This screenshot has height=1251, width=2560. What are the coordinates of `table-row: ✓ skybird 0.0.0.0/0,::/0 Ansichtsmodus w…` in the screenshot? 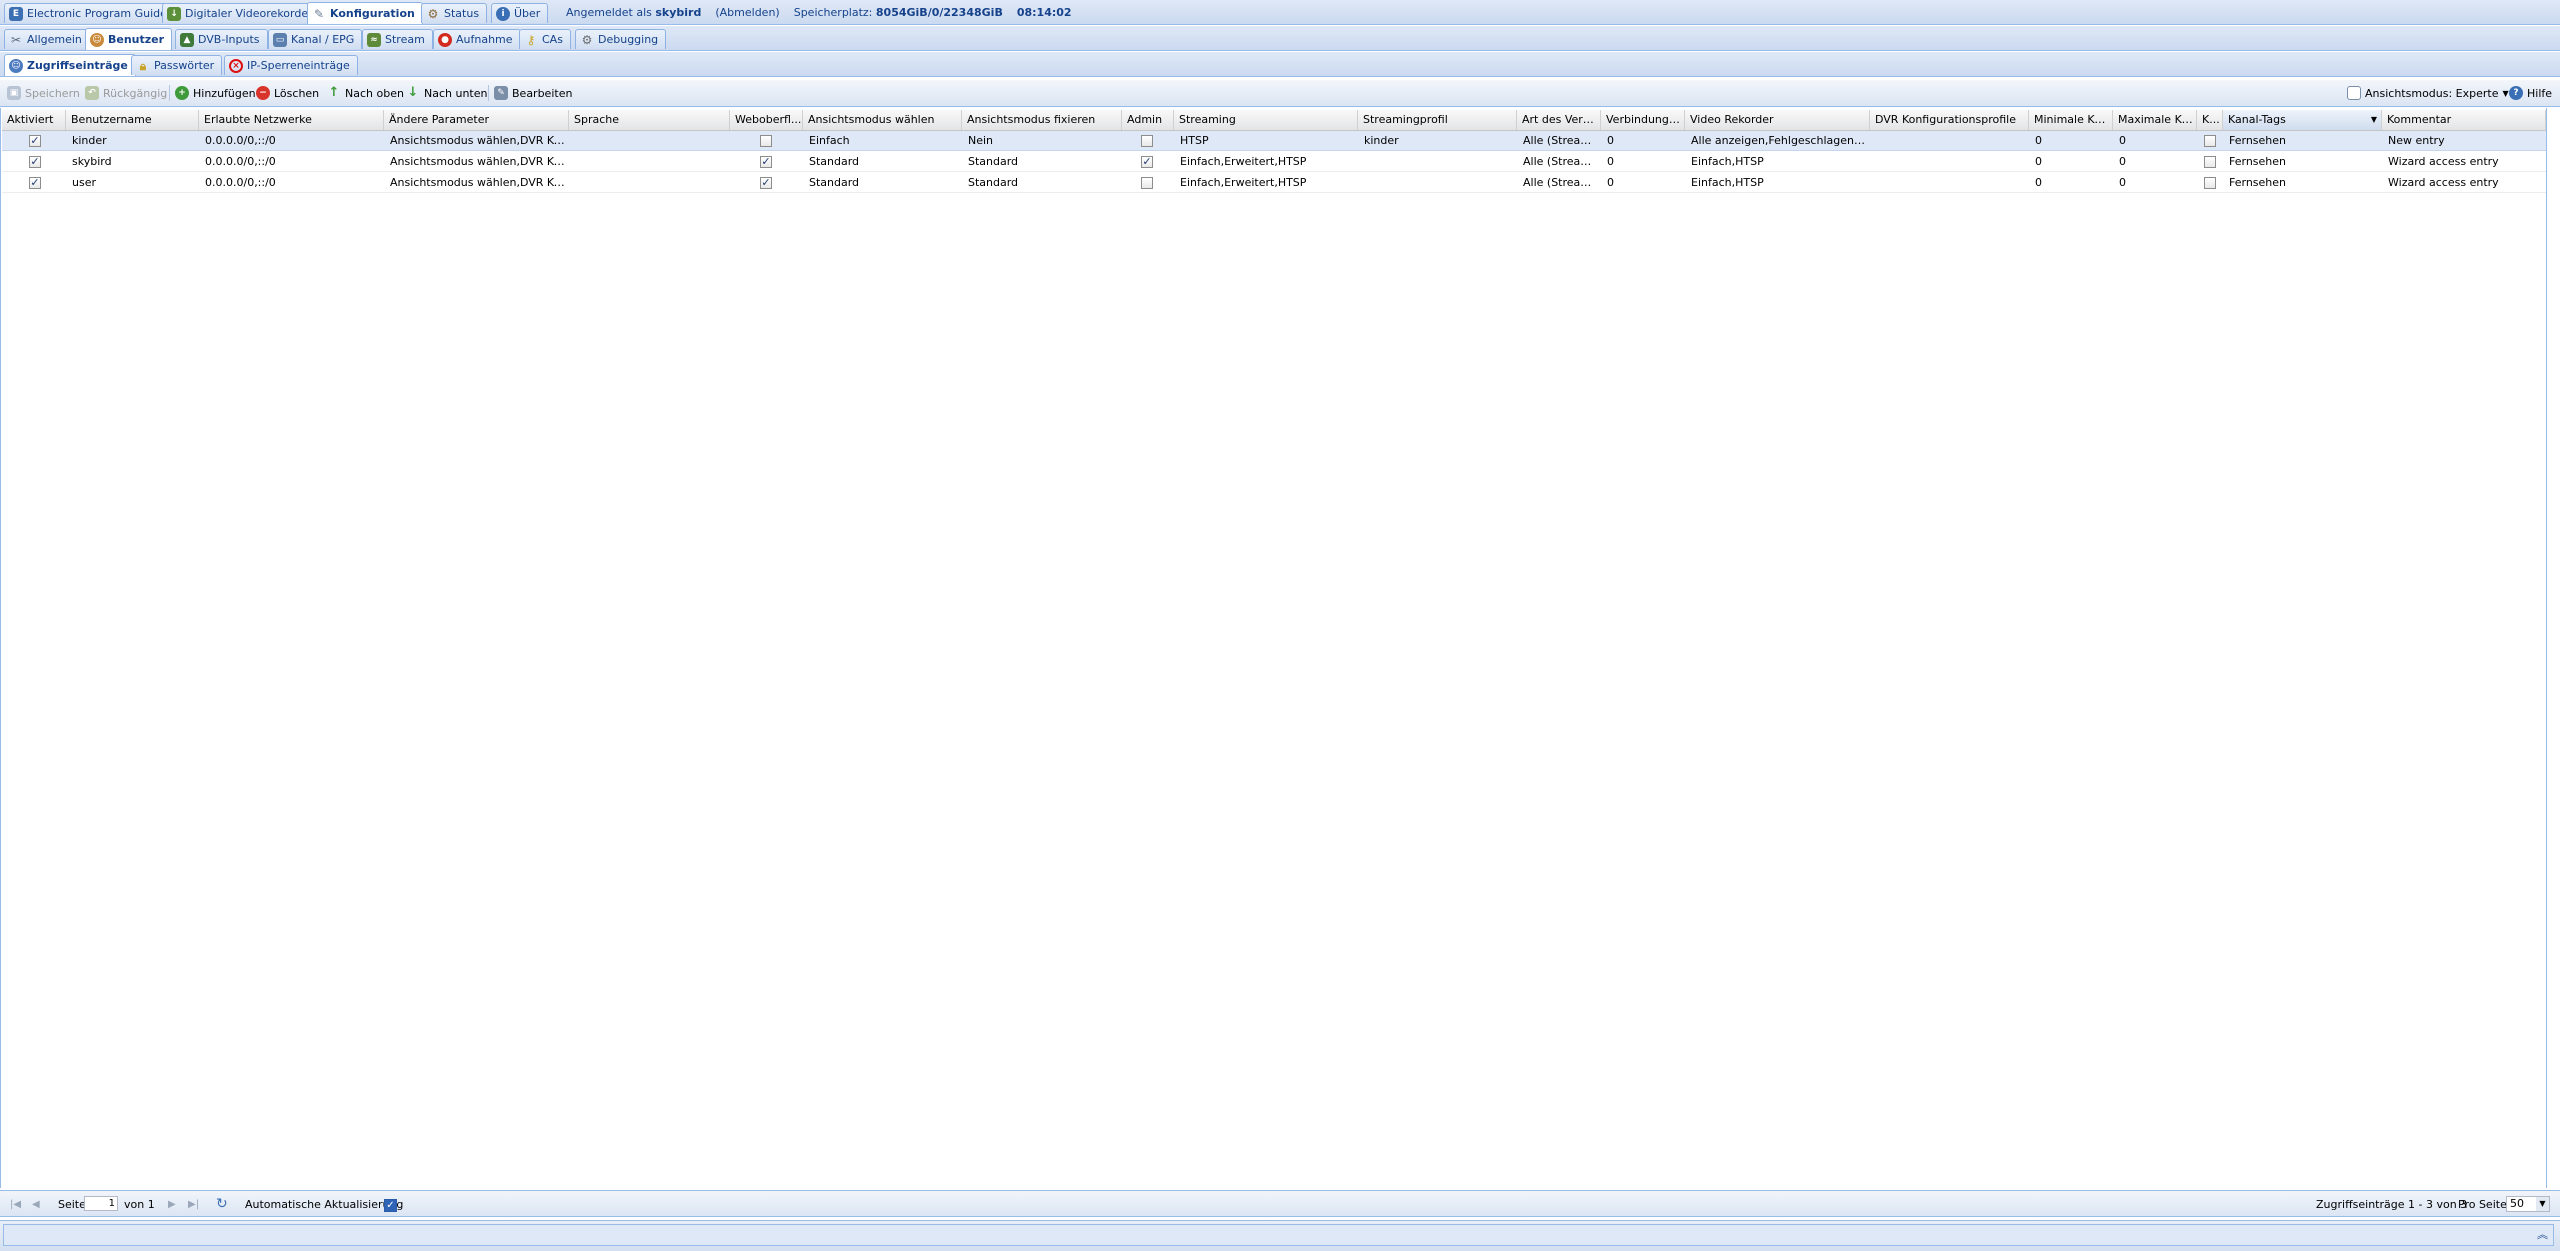 It's located at (1274, 162).